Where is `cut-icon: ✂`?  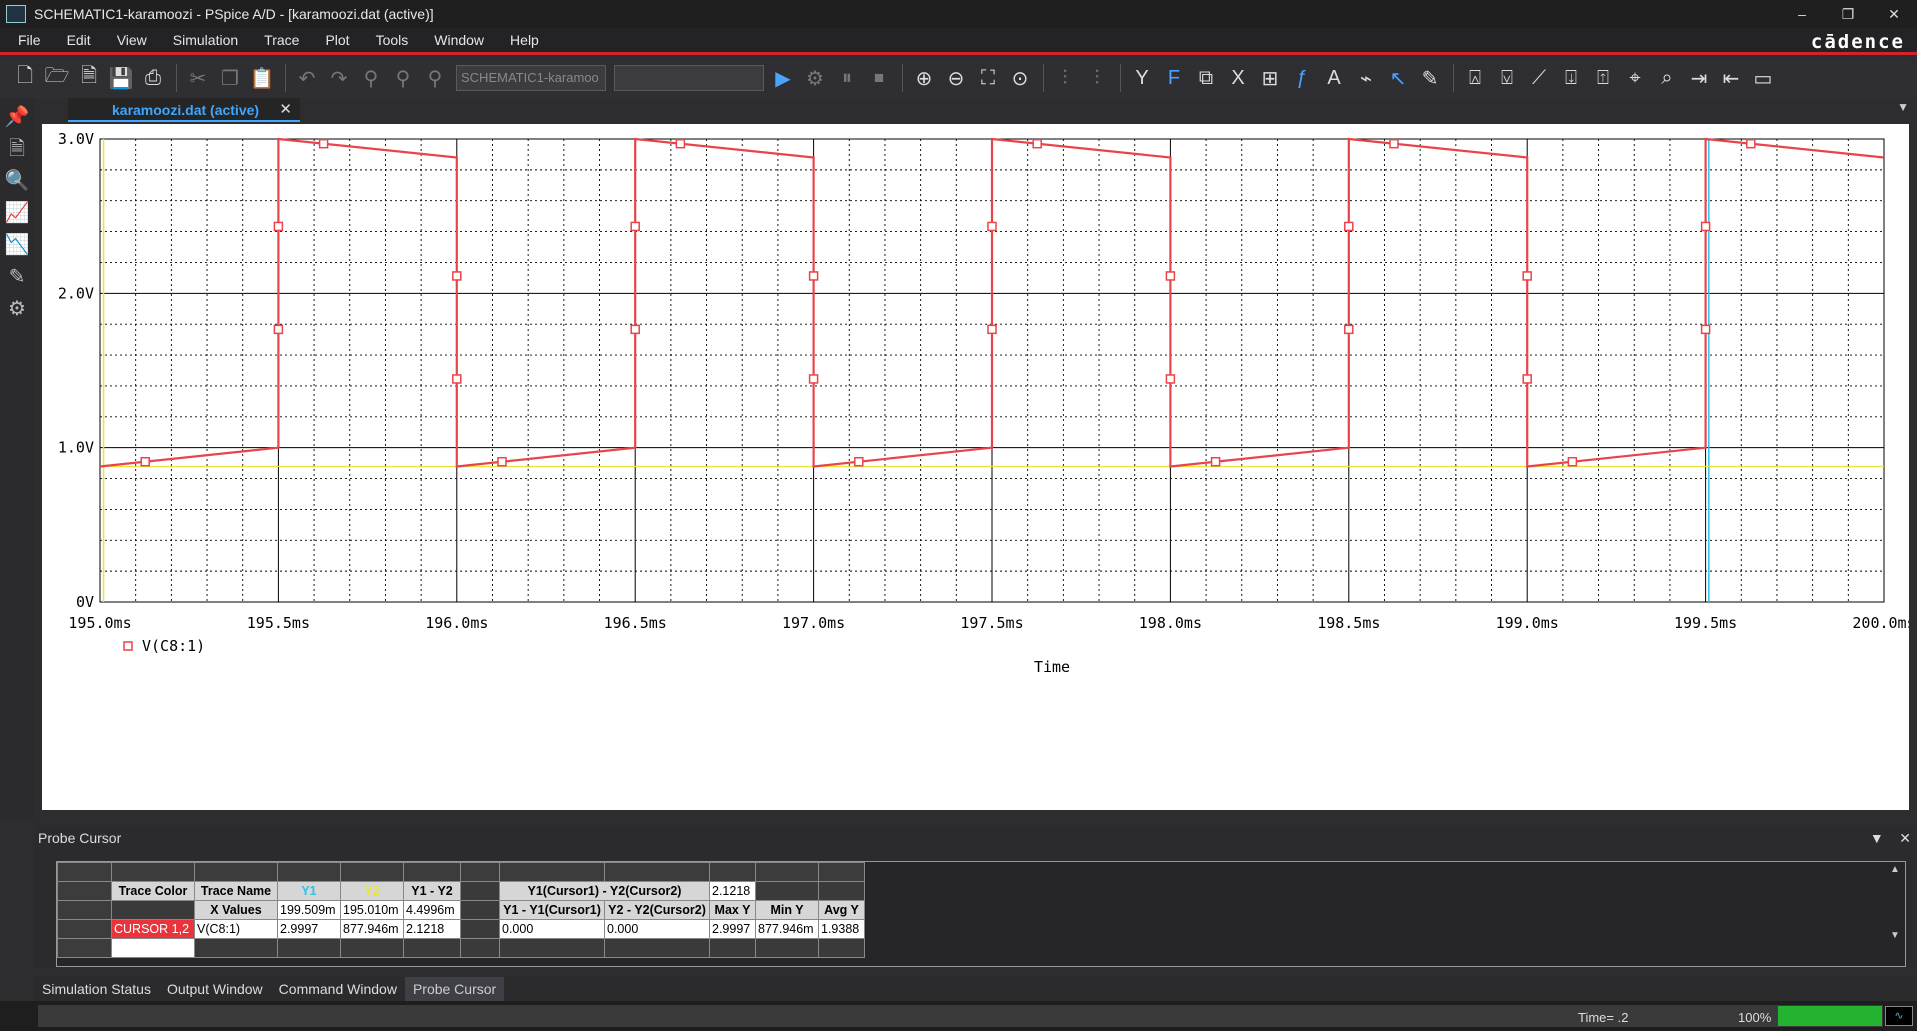 cut-icon: ✂ is located at coordinates (198, 78).